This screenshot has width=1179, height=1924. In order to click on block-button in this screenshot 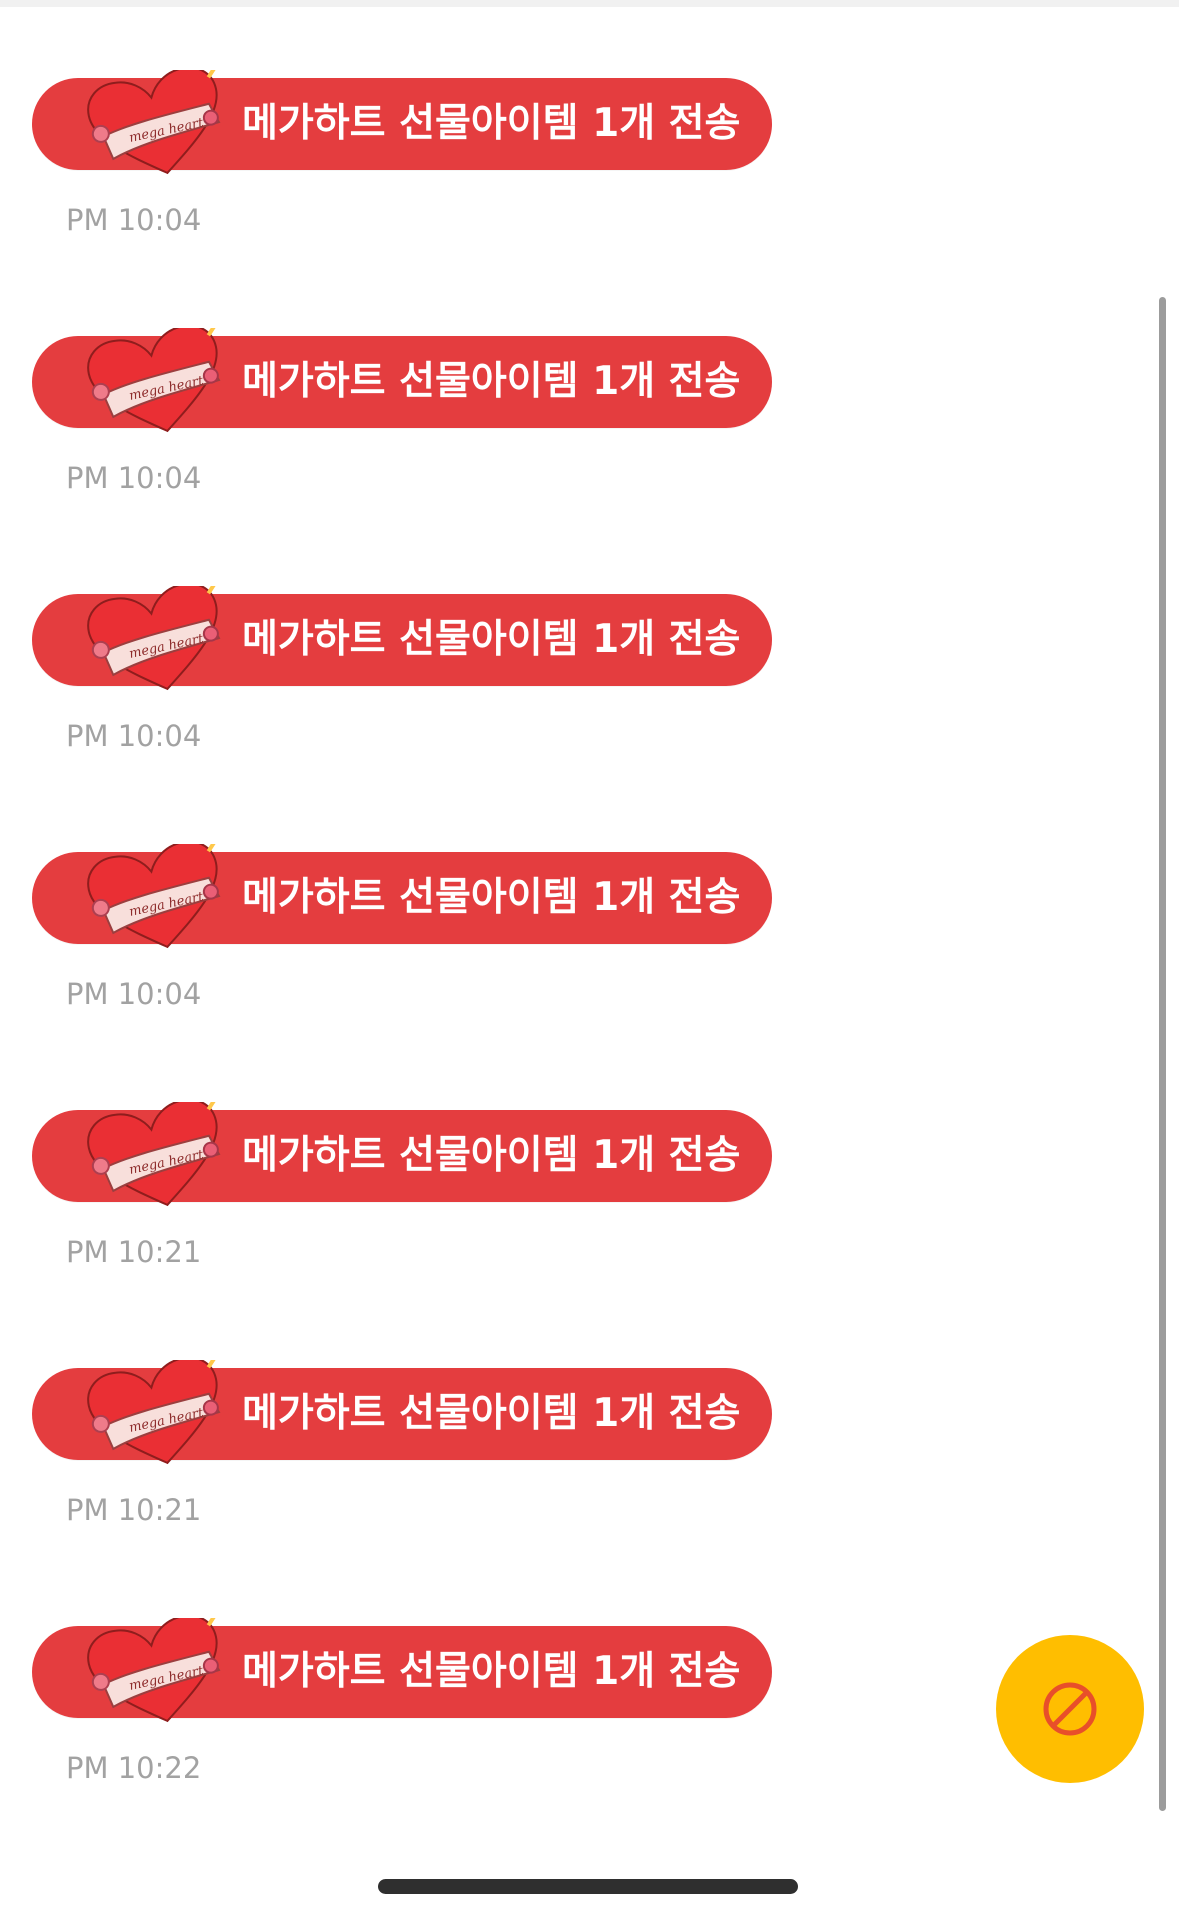, I will do `click(1070, 1709)`.